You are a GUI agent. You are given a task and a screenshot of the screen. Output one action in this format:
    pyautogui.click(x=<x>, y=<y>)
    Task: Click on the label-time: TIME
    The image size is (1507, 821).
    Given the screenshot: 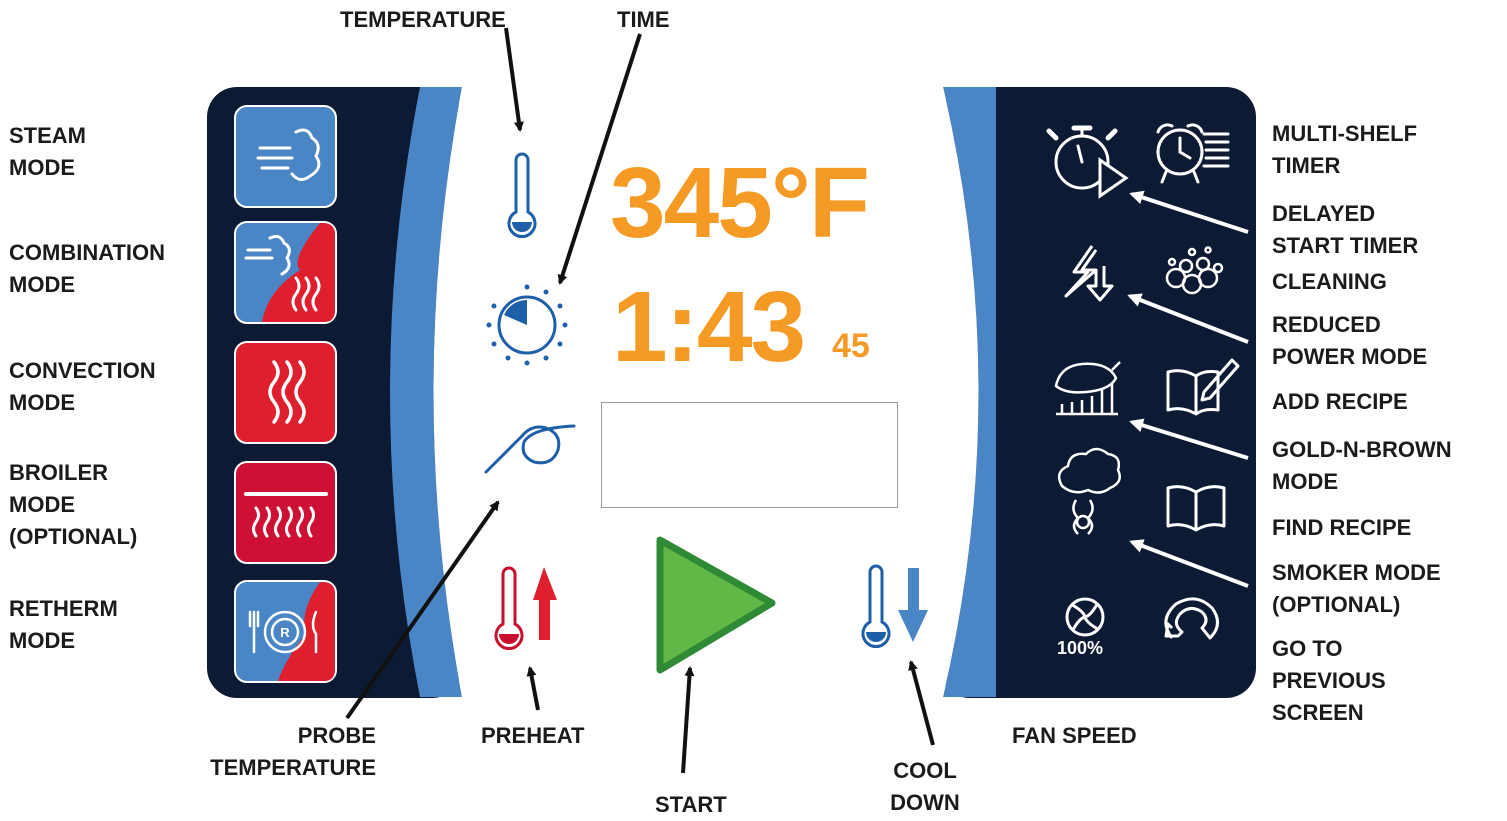 What is the action you would take?
    pyautogui.click(x=643, y=19)
    